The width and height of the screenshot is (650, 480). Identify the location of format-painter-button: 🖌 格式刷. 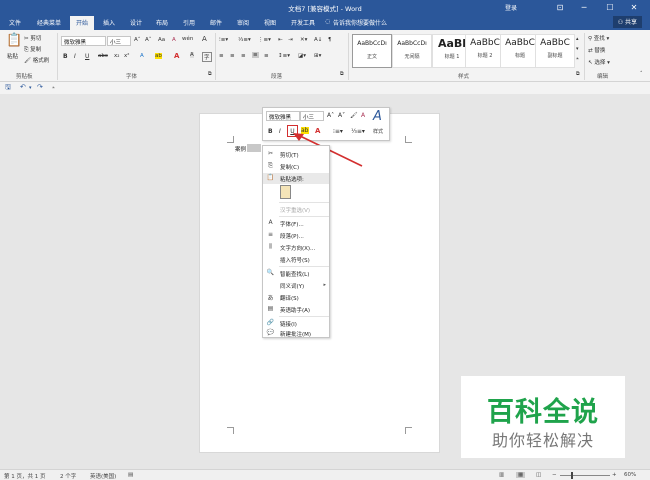
(36, 60).